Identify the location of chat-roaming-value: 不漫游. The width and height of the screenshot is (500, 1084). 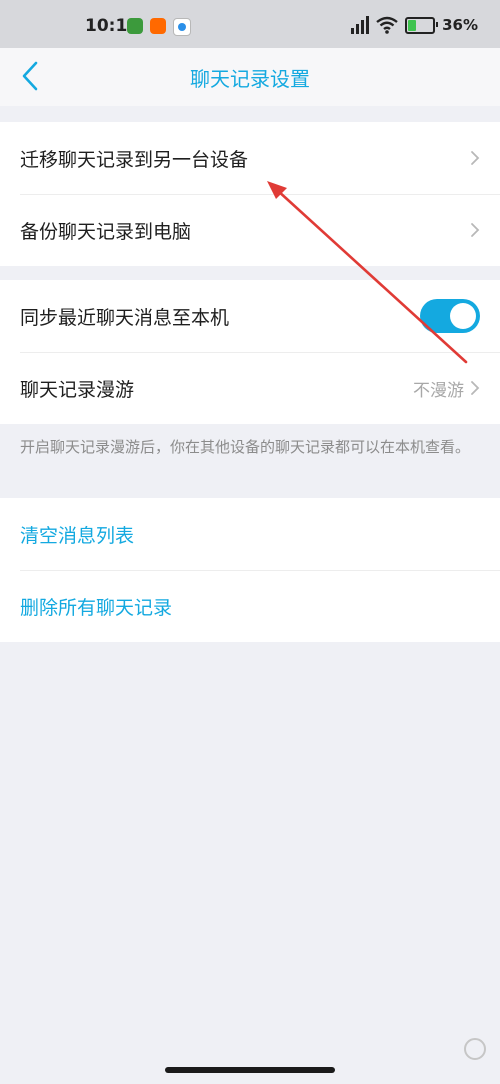
(438, 390).